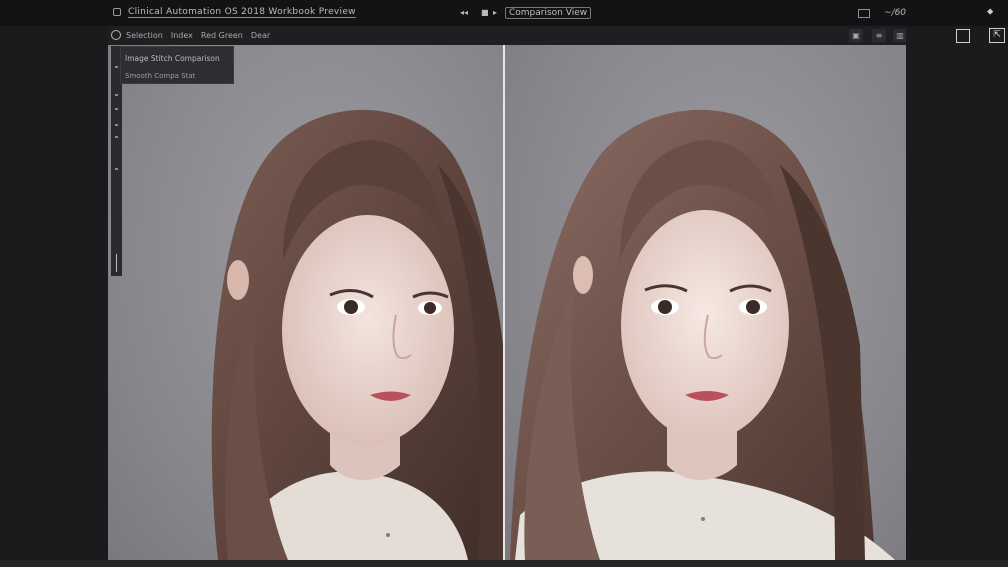 The height and width of the screenshot is (567, 1008). I want to click on frame-toggle-icon, so click(963, 36).